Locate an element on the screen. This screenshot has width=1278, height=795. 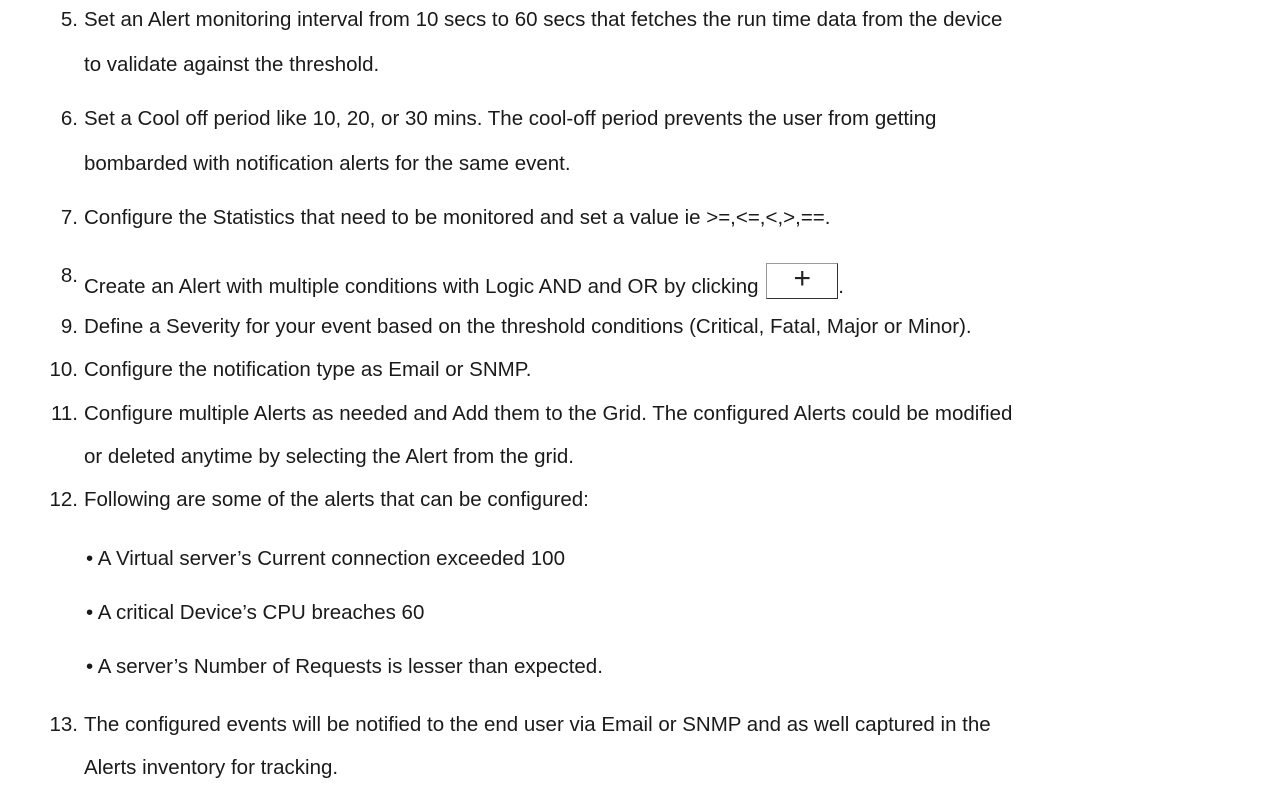
bullet-item: • A critical Device’s CPU breaches 60 is located at coordinates (255, 612).